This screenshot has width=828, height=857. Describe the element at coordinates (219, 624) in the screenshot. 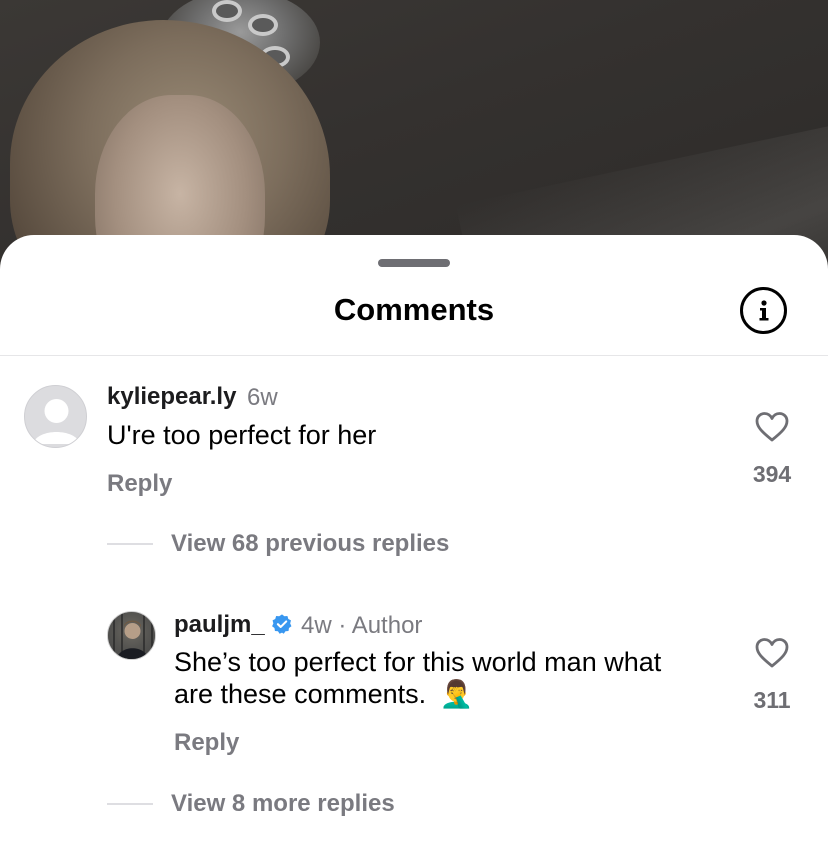

I see `reply-username-text: pauljm_` at that location.